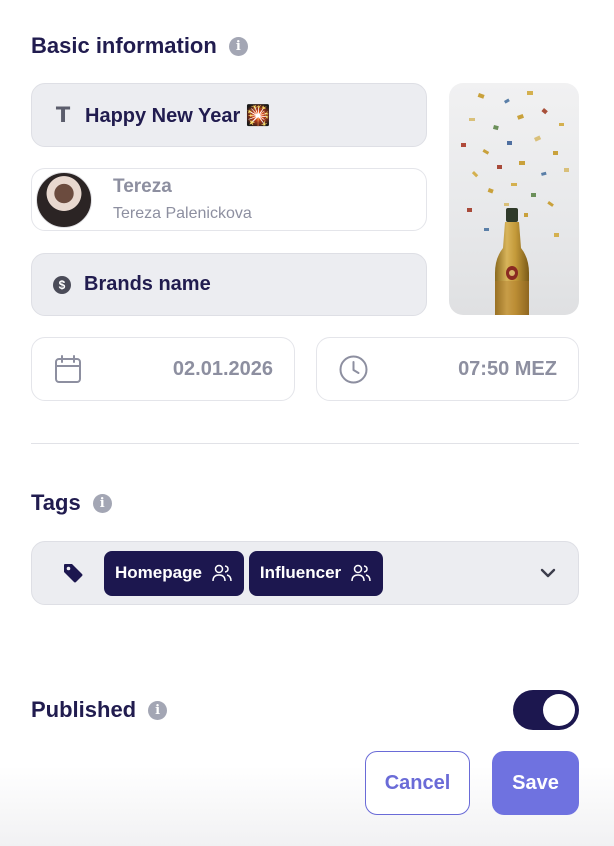  Describe the element at coordinates (417, 783) in the screenshot. I see `cancel-button: Cancel` at that location.